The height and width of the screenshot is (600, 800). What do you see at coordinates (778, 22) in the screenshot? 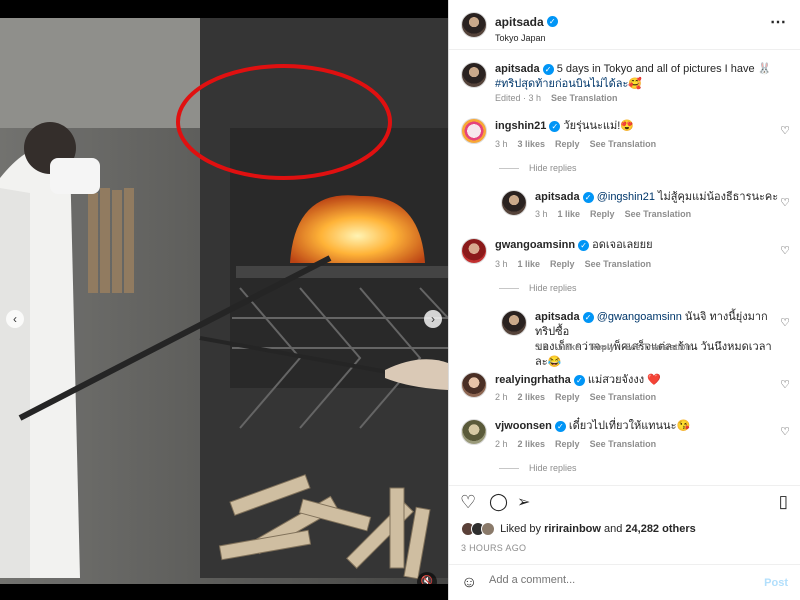
I see `more-horizontal-icon: ⋯` at bounding box center [778, 22].